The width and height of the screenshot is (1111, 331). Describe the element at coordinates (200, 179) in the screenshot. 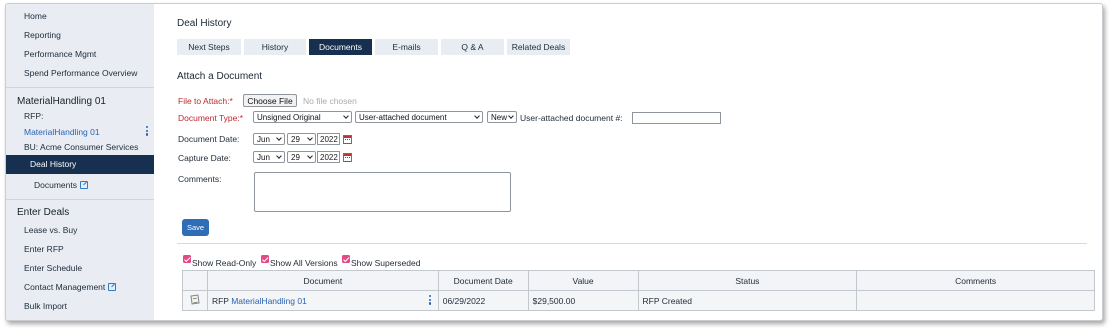

I see `comments-label: Comments:` at that location.